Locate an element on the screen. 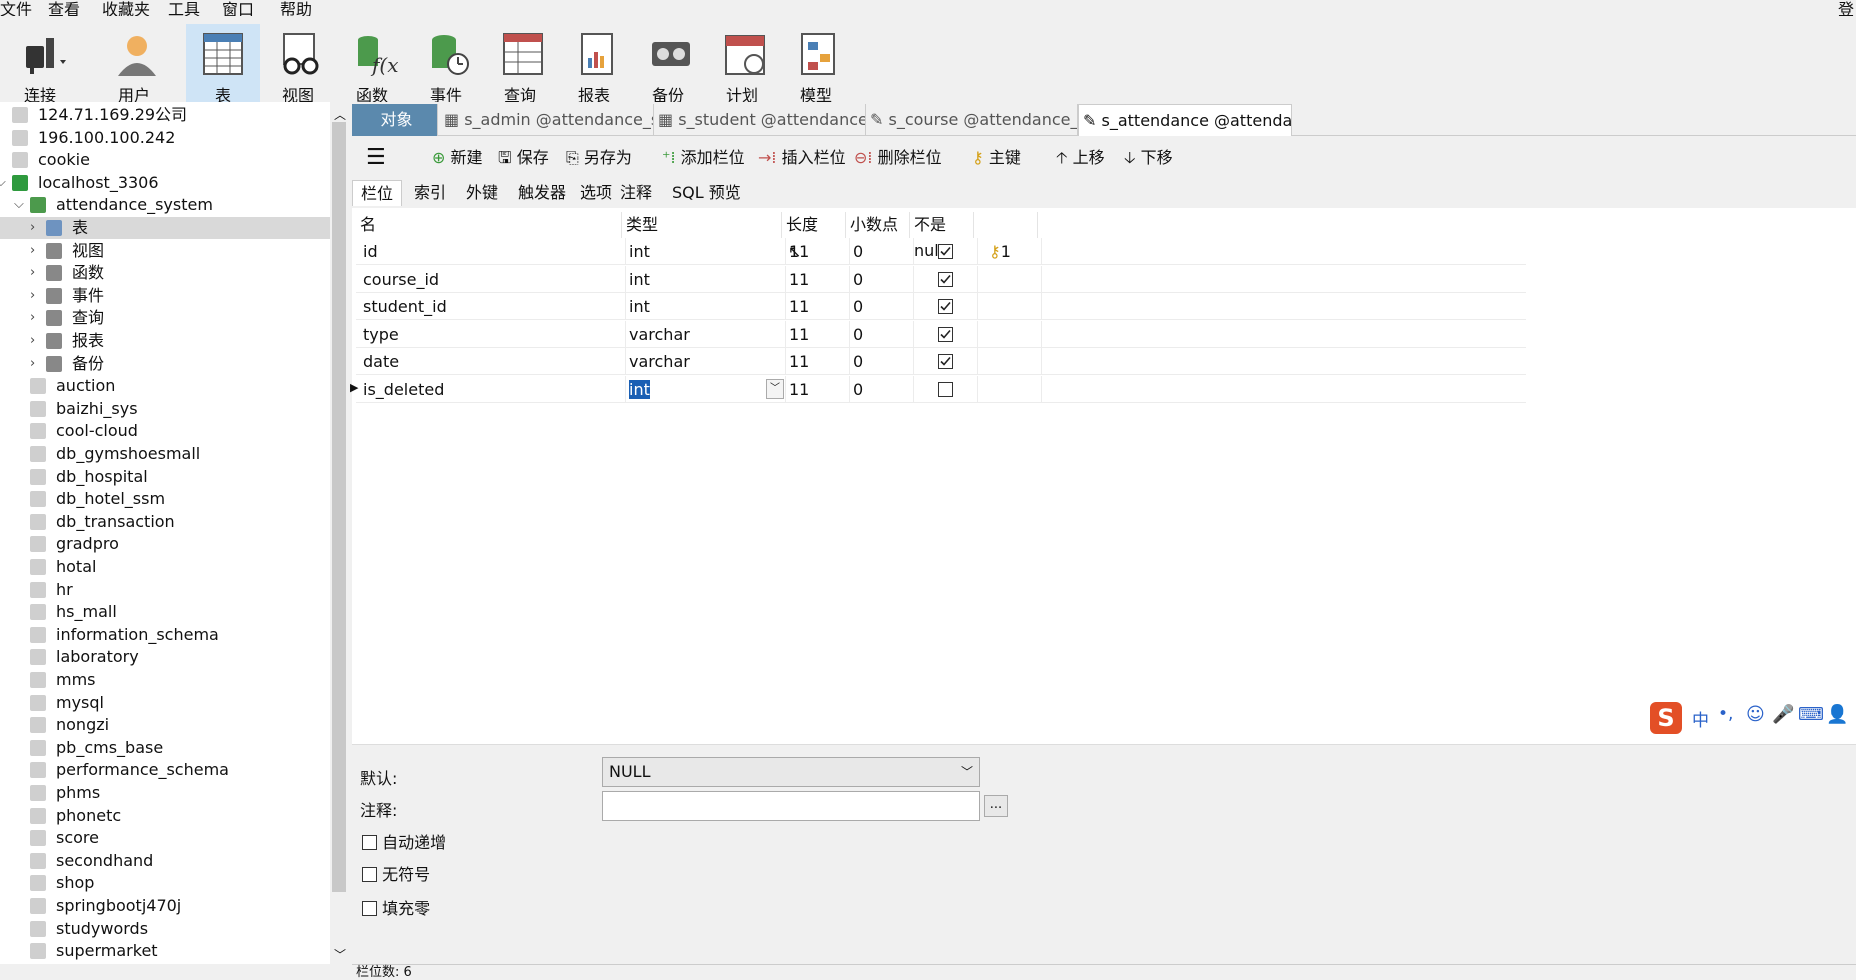  toolbar-connect-button: 连接 is located at coordinates (40, 64).